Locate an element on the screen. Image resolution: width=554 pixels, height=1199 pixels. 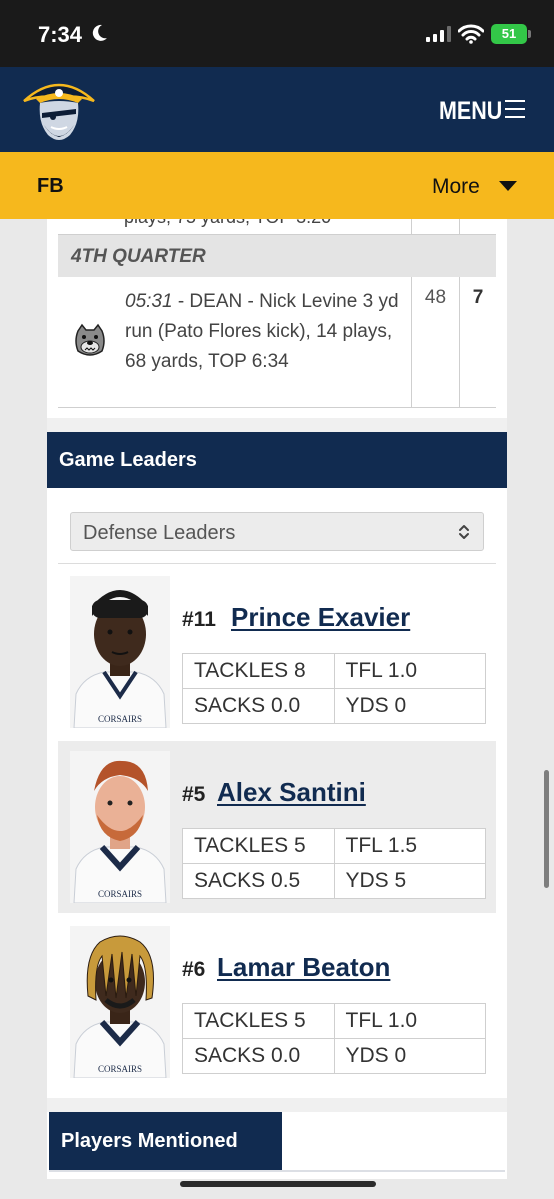
quarter-header: 4TH QUARTER is located at coordinates (277, 256).